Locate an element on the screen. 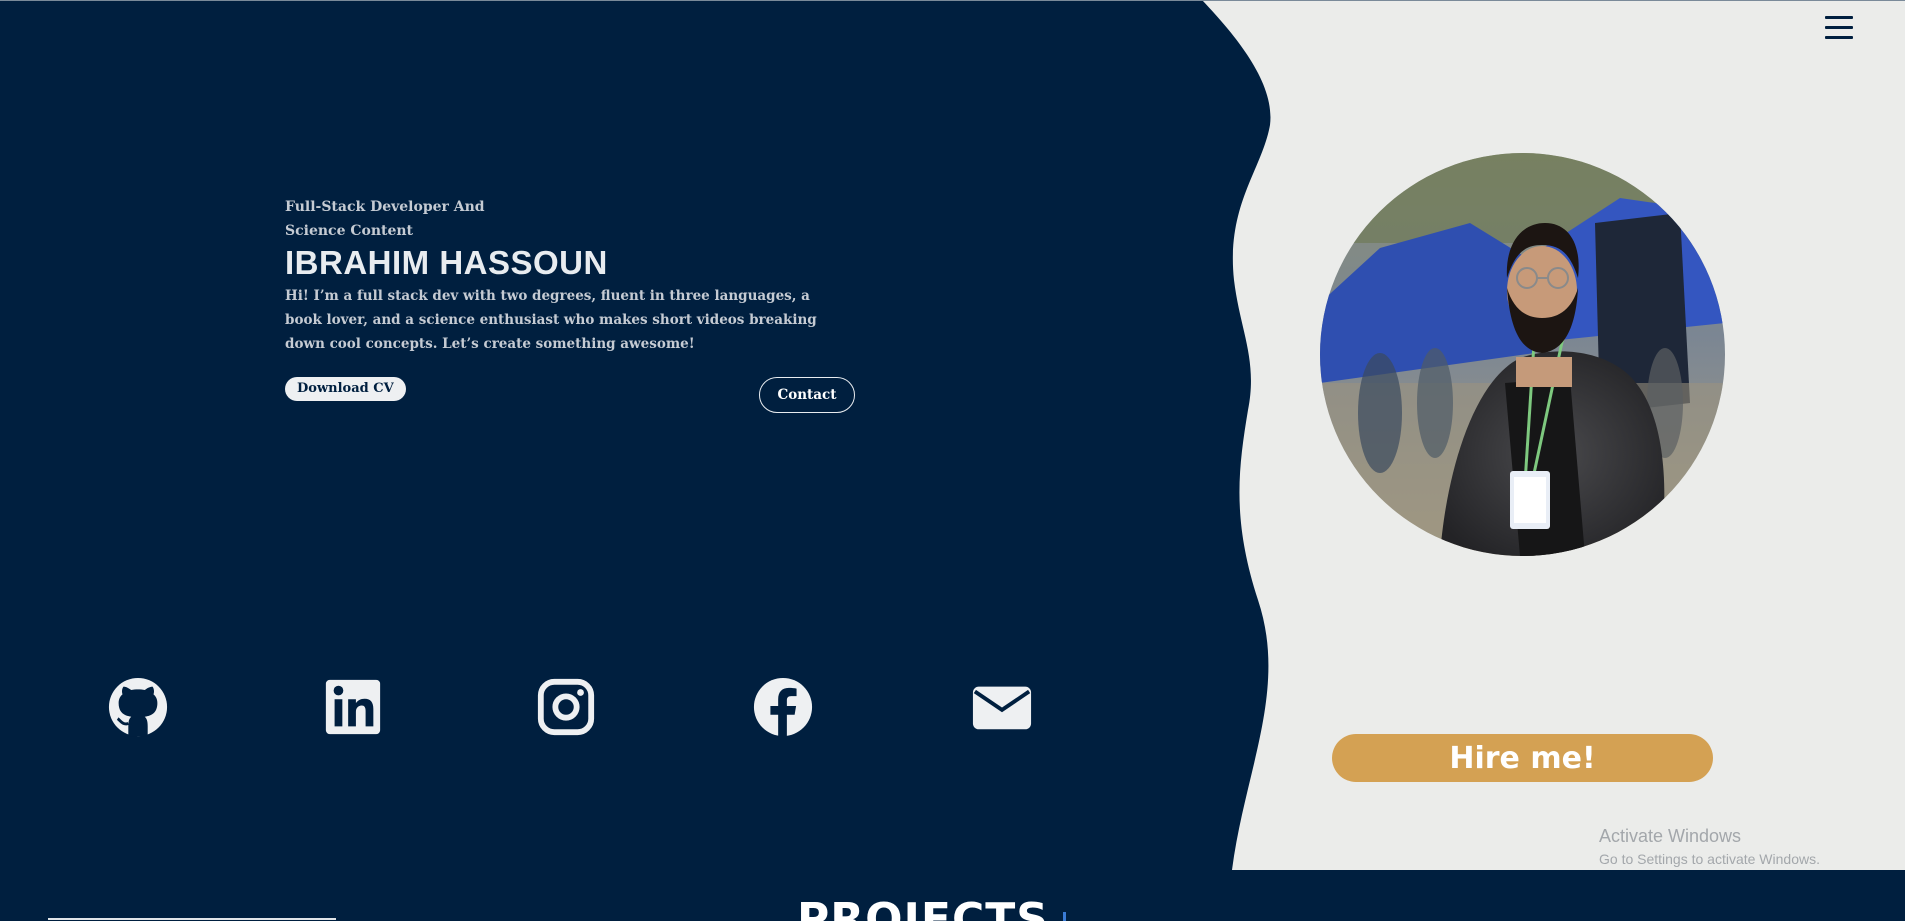  linkedin-icon is located at coordinates (353, 707).